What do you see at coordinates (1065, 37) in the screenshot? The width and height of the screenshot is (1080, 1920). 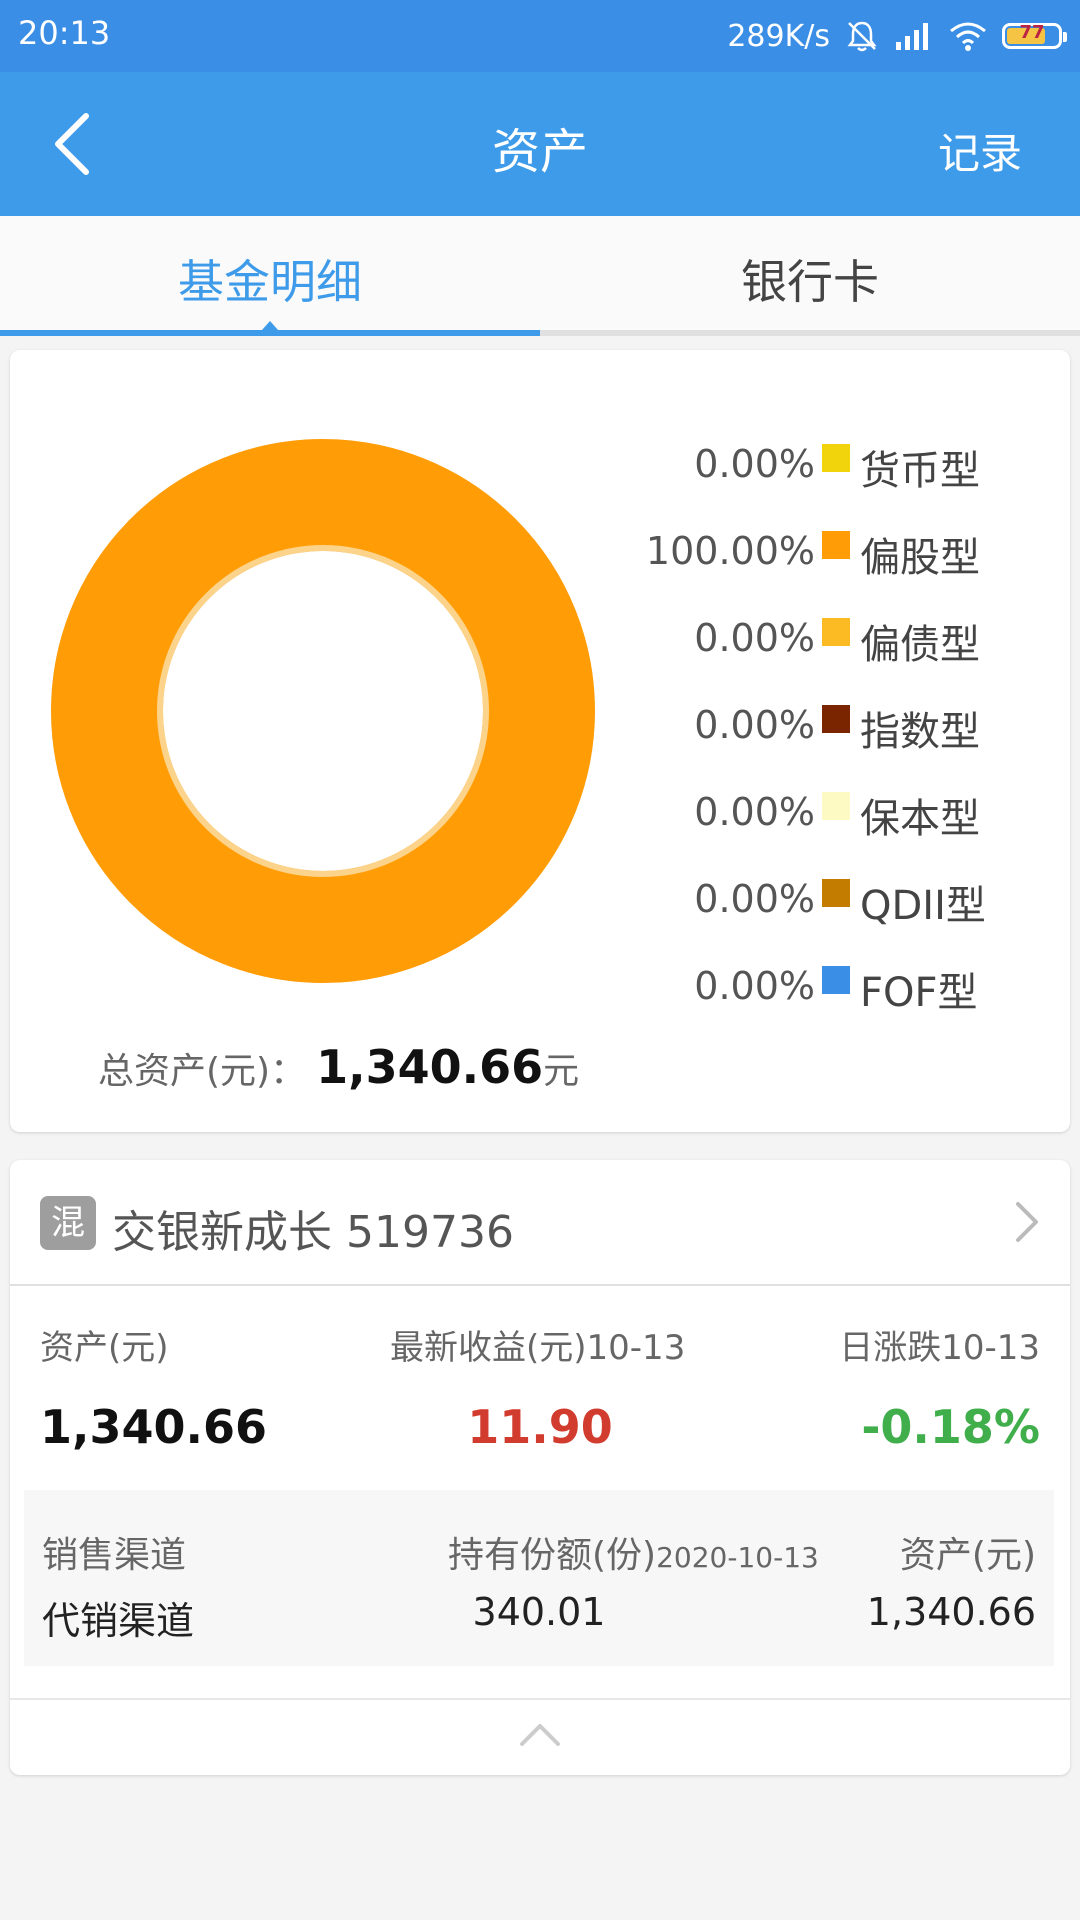 I see `battery-tip` at bounding box center [1065, 37].